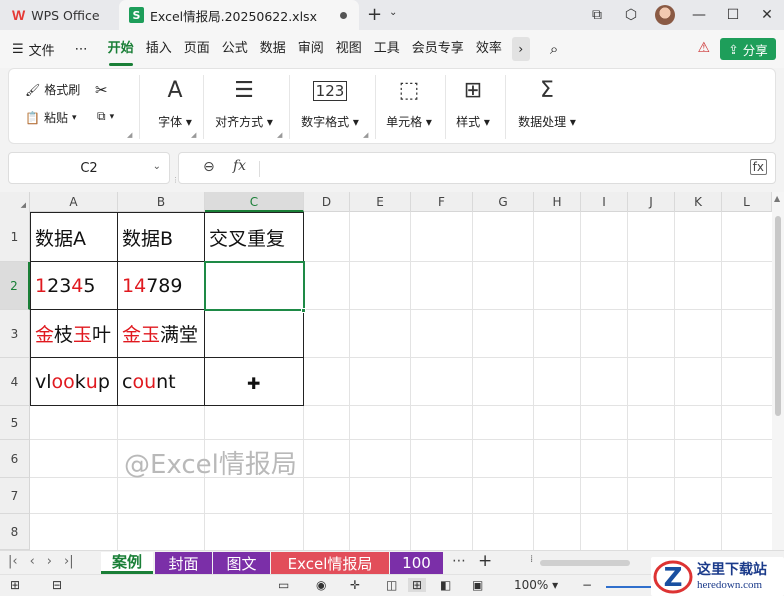 This screenshot has height=596, width=784. Describe the element at coordinates (157, 166) in the screenshot. I see `chevron-down-icon: ⌄` at that location.